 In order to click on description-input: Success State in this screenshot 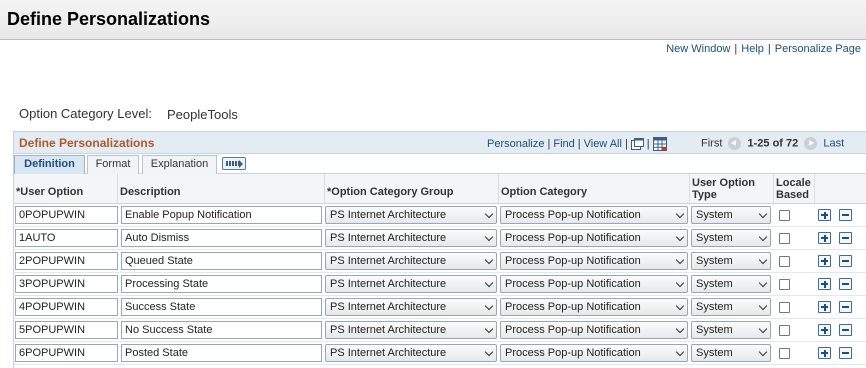, I will do `click(221, 307)`.